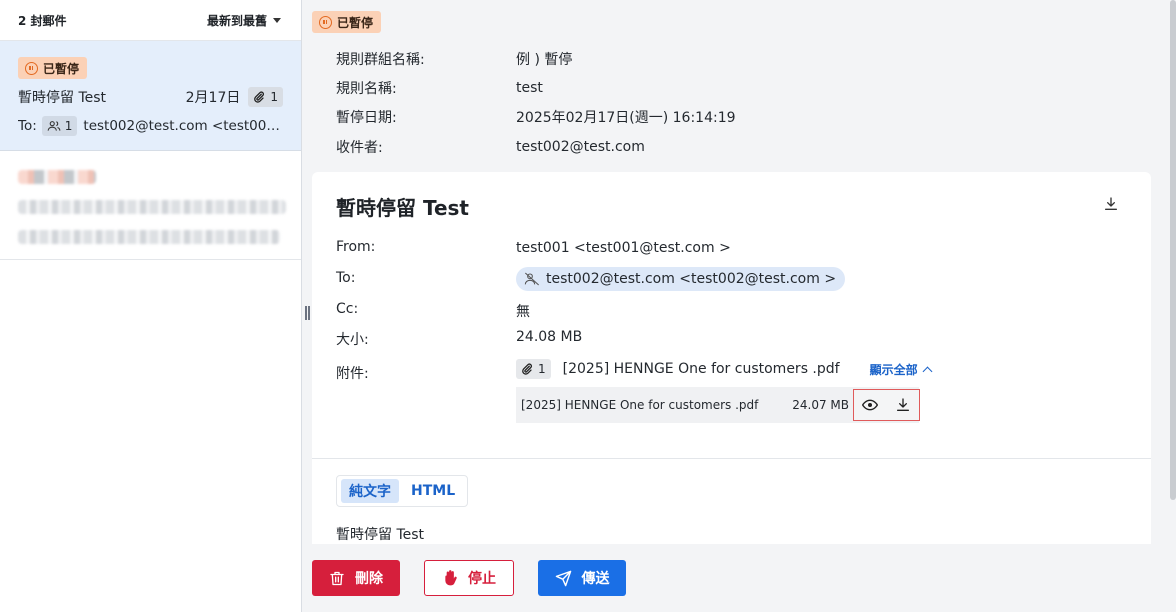  I want to click on hand-stop-icon, so click(451, 578).